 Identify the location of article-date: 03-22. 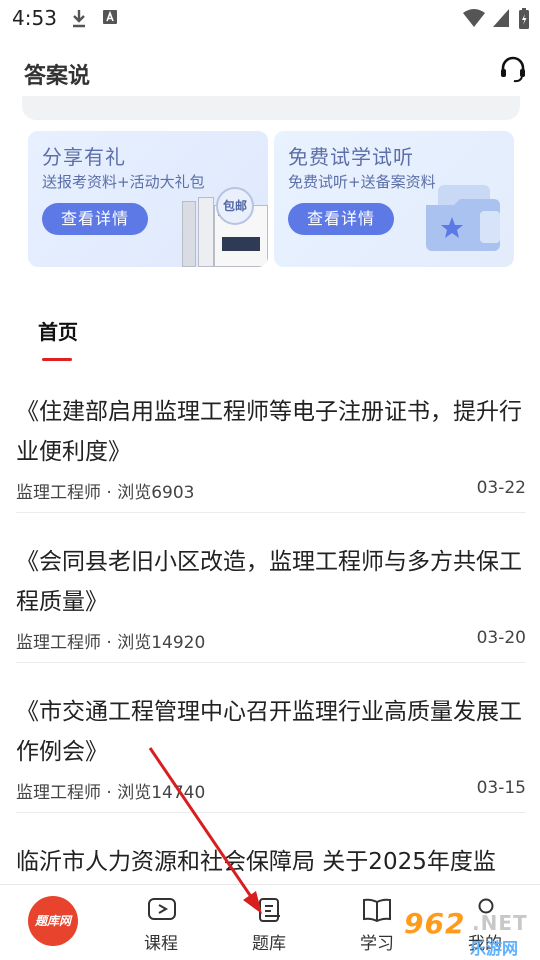
(501, 488).